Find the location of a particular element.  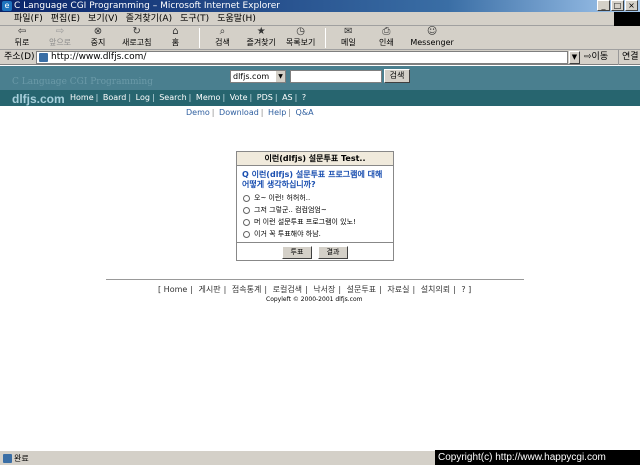

address-label: 주소(D) is located at coordinates (19, 57).